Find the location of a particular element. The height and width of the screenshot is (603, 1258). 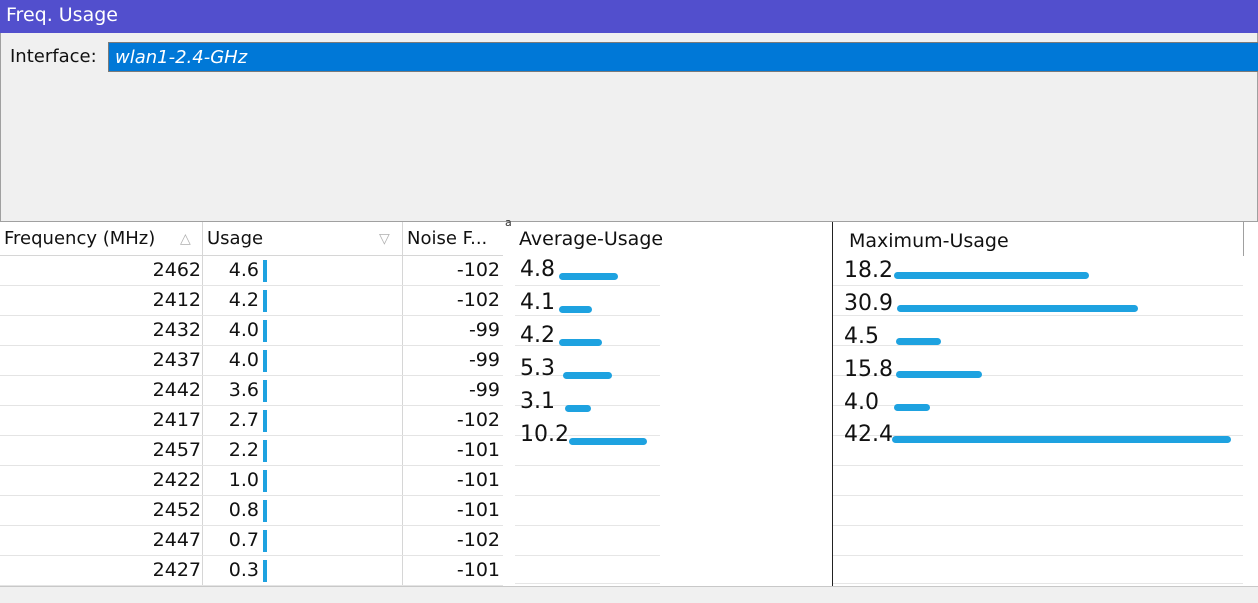

usage-cell: 0.3 is located at coordinates (243, 570).